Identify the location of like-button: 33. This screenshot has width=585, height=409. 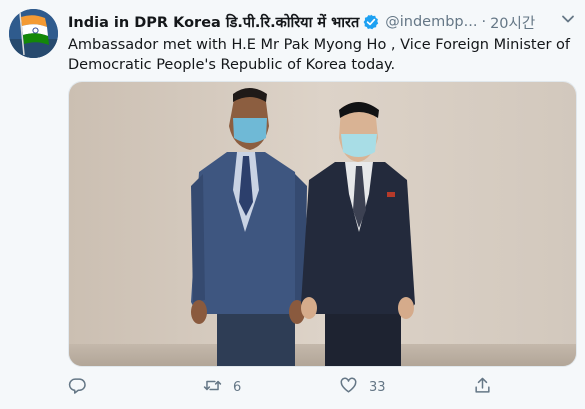
(362, 387).